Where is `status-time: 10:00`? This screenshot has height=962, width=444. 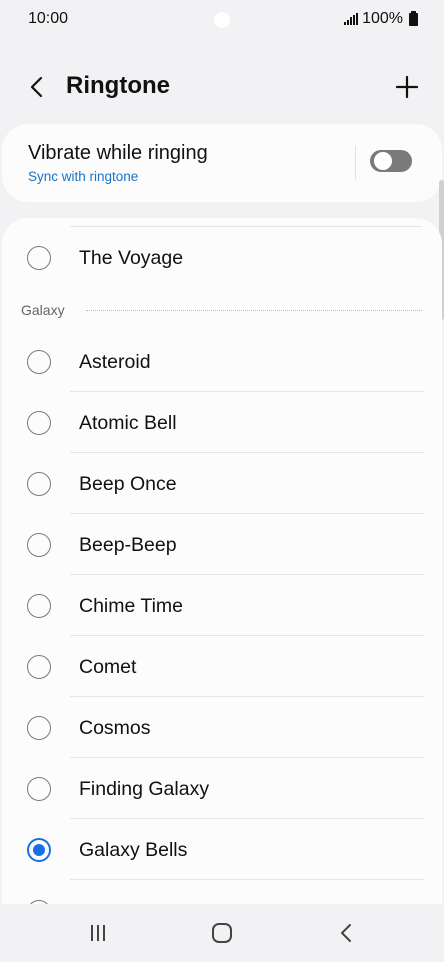
status-time: 10:00 is located at coordinates (48, 18).